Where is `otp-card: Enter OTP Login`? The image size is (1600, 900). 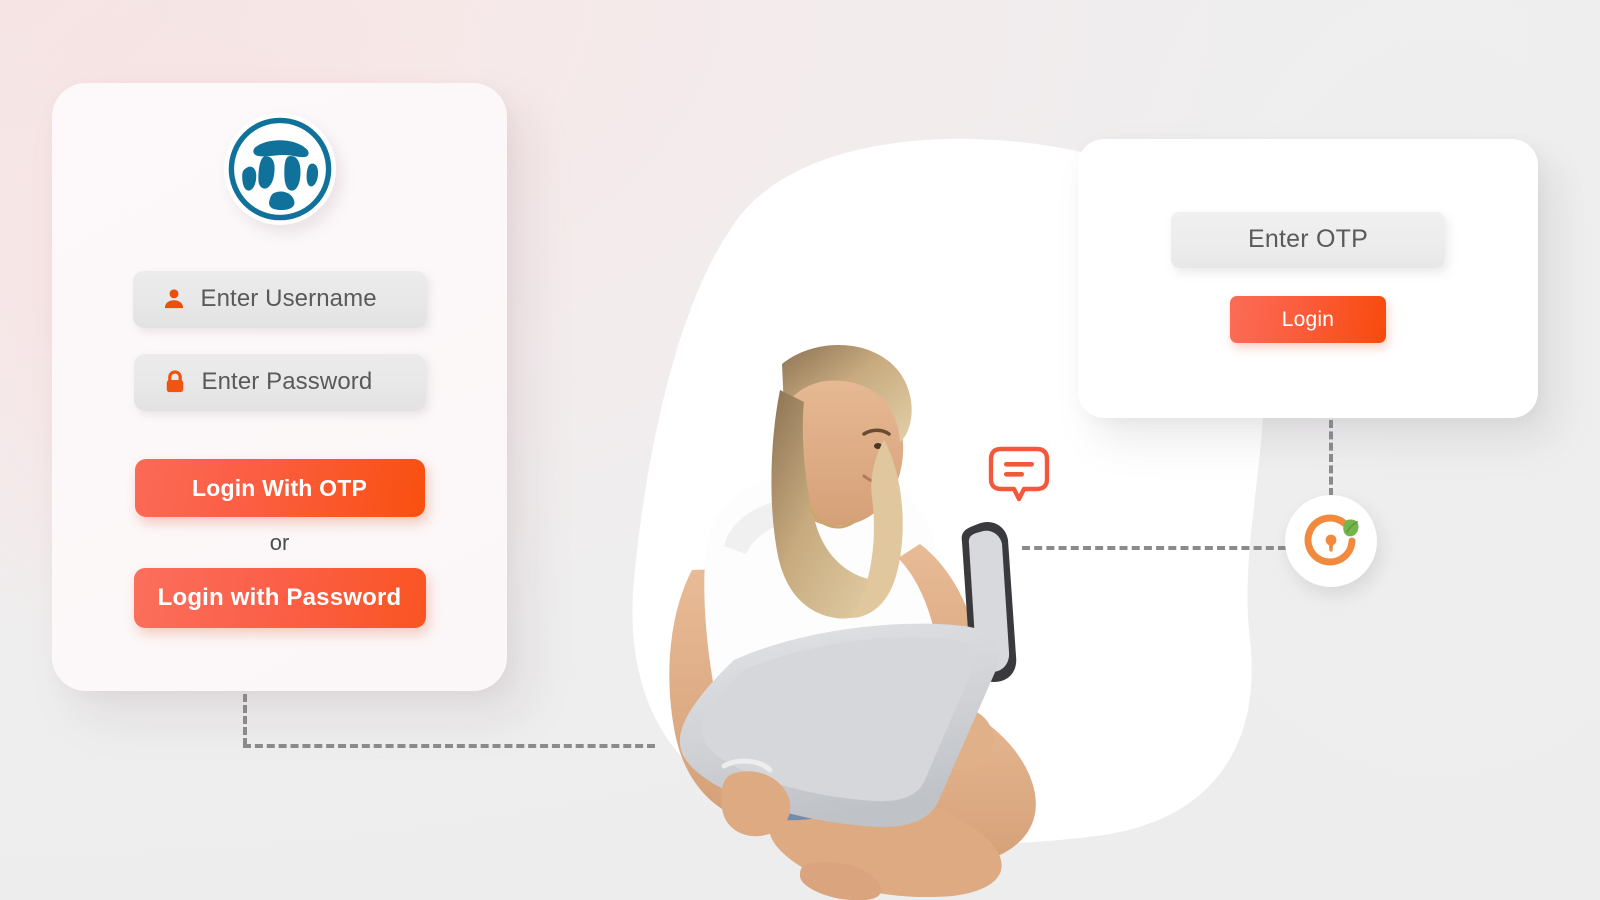
otp-card: Enter OTP Login is located at coordinates (1308, 278).